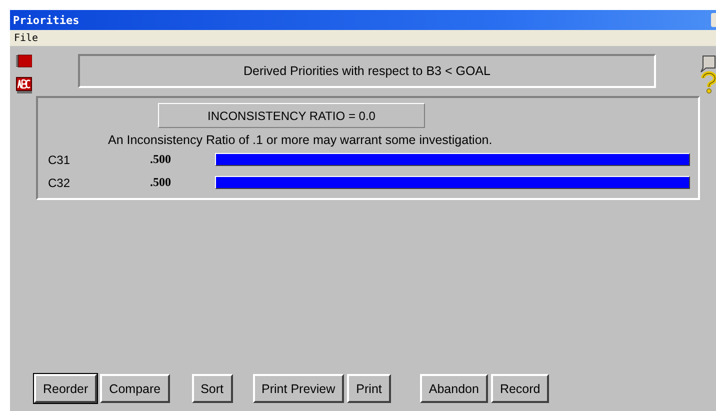 This screenshot has width=716, height=411. I want to click on window-title: Priorities, so click(46, 20).